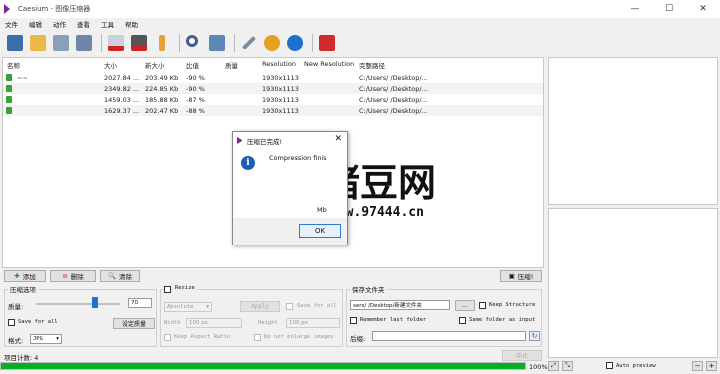 This screenshot has height=374, width=720. Describe the element at coordinates (360, 24) in the screenshot. I see `menu-bar: 文件 编辑 动作 查看 工具 帮助` at that location.